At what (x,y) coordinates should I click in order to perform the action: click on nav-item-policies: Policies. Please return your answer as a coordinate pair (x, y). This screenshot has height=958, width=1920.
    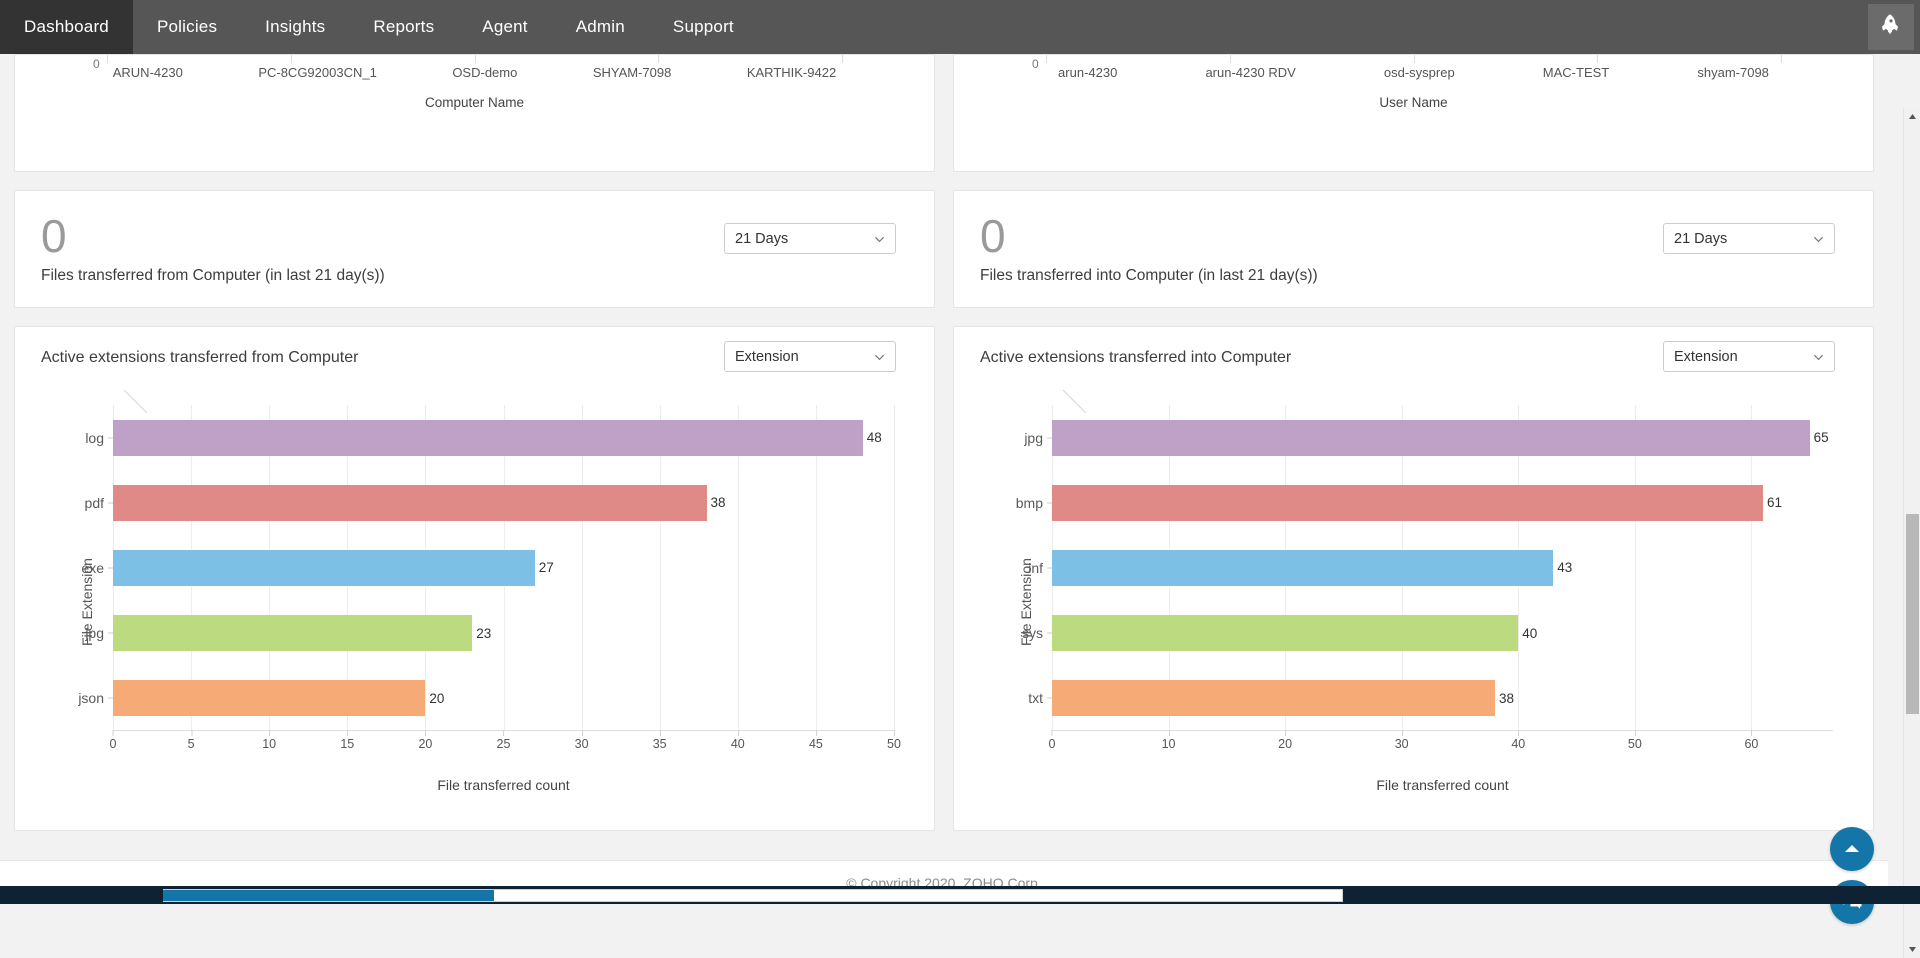
    Looking at the image, I should click on (187, 27).